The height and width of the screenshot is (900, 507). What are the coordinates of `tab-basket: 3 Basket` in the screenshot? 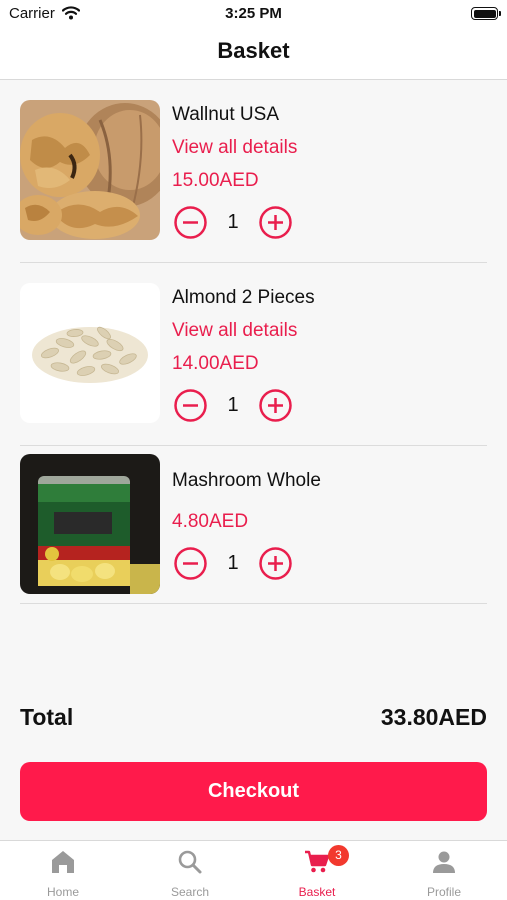 It's located at (317, 870).